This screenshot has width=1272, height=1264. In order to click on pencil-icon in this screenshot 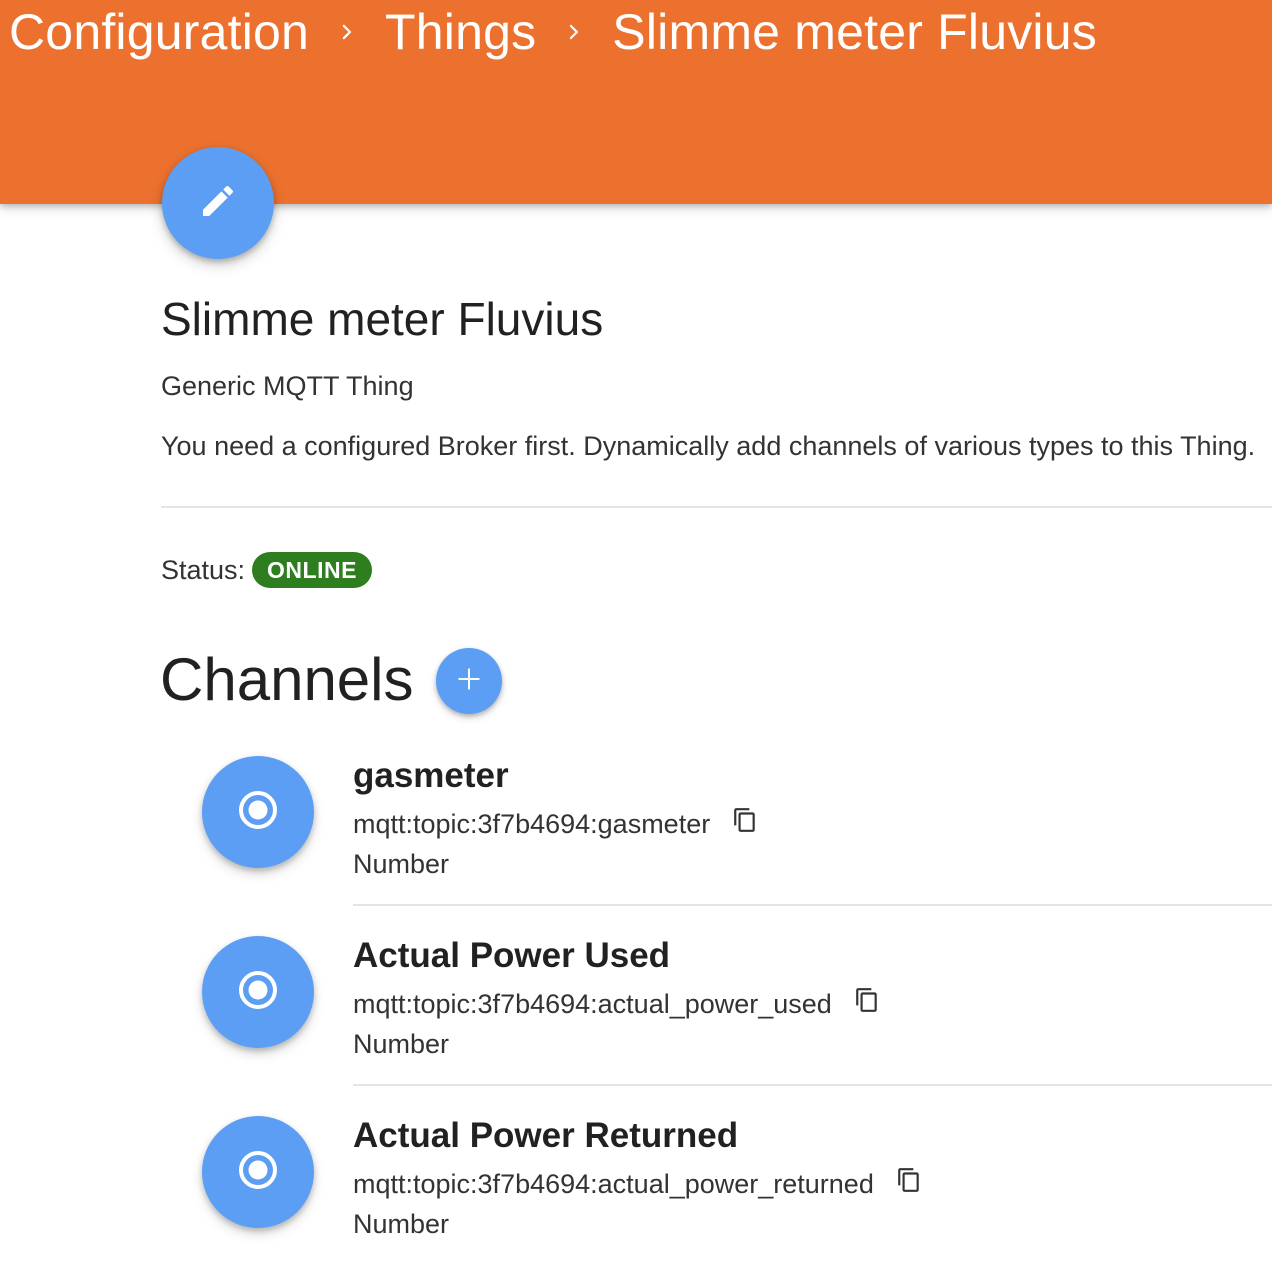, I will do `click(218, 203)`.